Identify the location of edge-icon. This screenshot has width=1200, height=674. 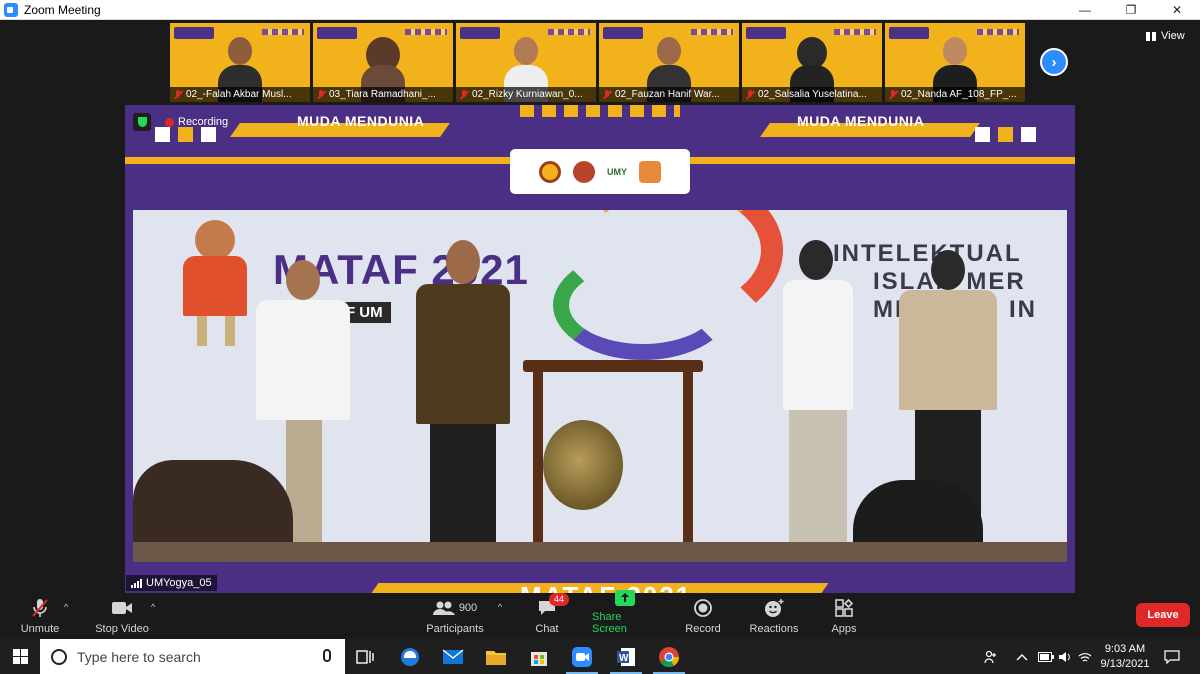
(410, 656).